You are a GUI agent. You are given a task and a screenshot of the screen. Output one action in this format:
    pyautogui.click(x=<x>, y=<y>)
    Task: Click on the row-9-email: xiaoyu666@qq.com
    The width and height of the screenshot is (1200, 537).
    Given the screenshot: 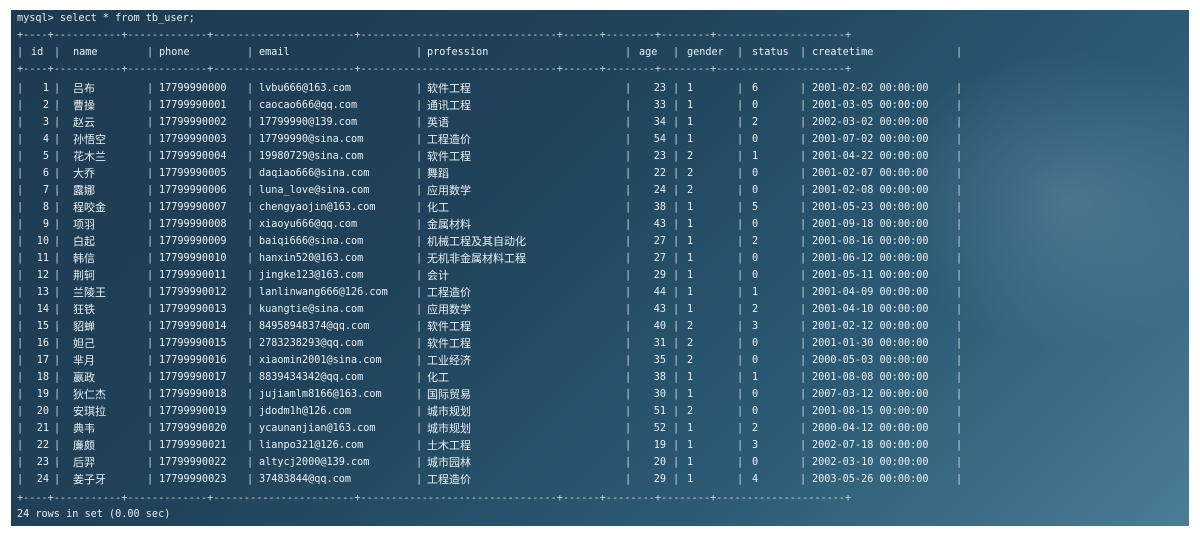 What is the action you would take?
    pyautogui.click(x=308, y=224)
    